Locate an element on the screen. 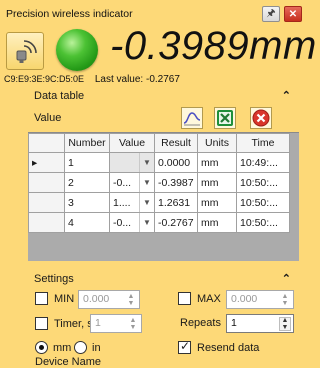  row-selector: ▸ is located at coordinates (46, 162).